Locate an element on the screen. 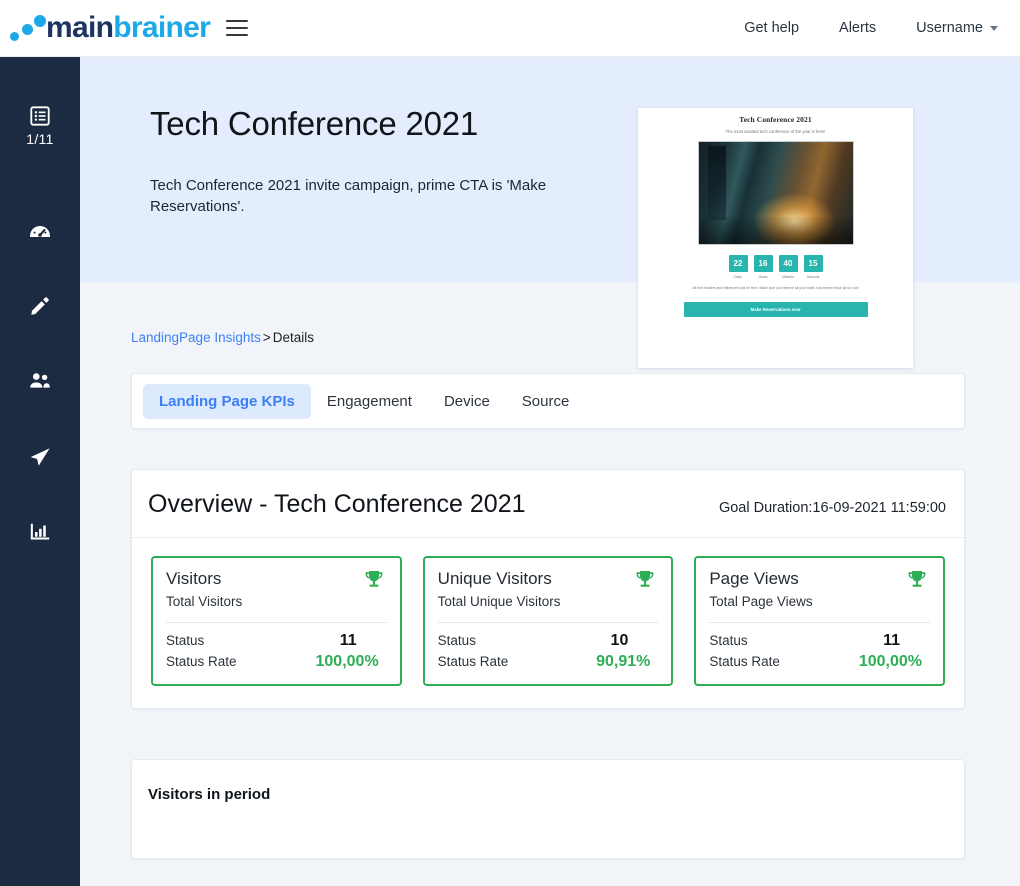 The height and width of the screenshot is (886, 1020). kpi-name: Unique Visitors is located at coordinates (494, 578).